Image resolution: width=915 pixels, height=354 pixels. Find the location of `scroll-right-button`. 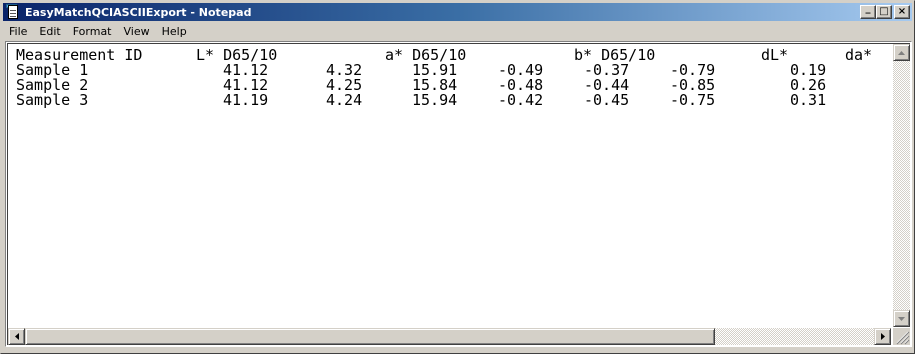

scroll-right-button is located at coordinates (882, 336).